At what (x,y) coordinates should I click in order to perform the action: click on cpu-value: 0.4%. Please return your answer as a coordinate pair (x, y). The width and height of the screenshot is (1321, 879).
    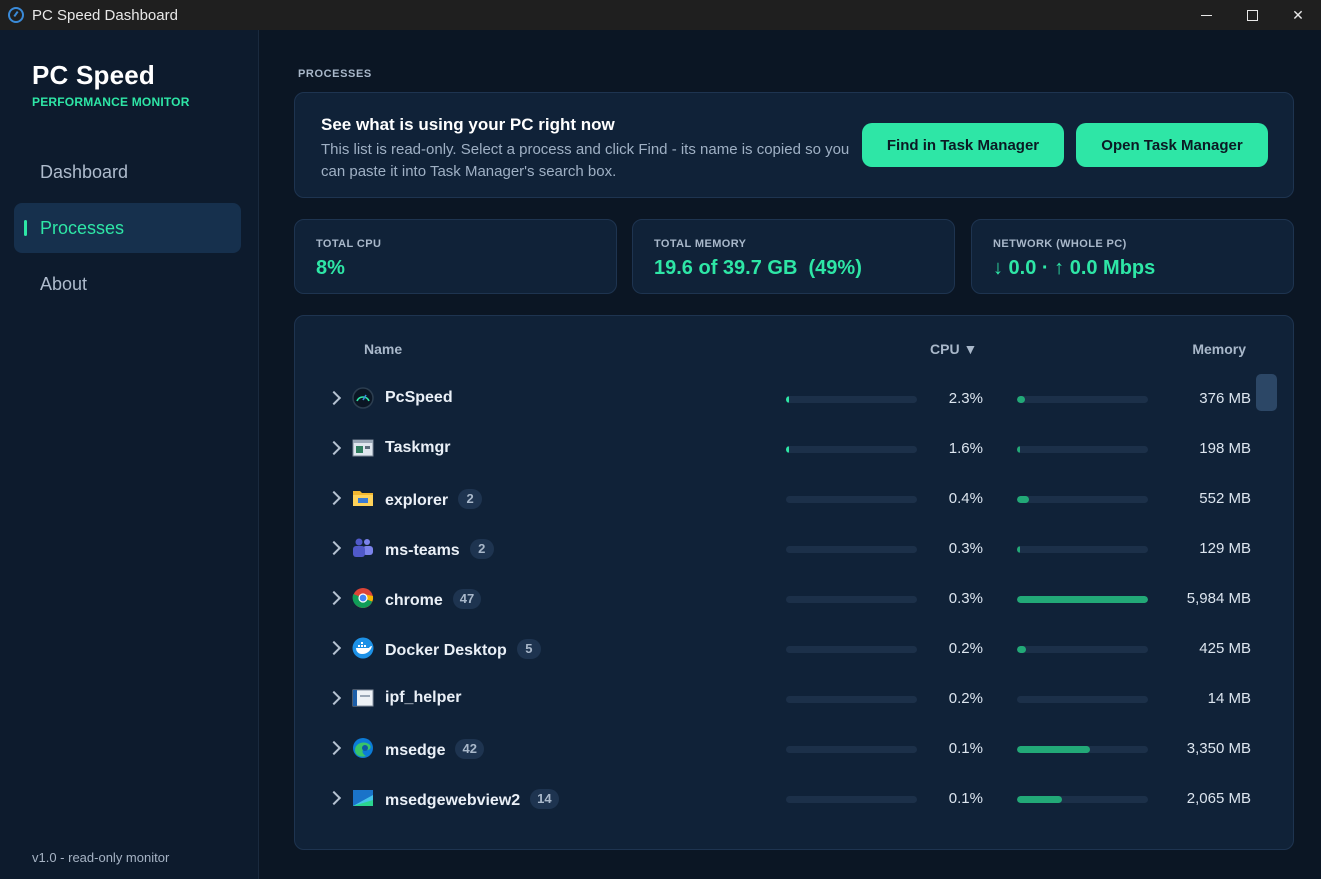
    Looking at the image, I should click on (965, 498).